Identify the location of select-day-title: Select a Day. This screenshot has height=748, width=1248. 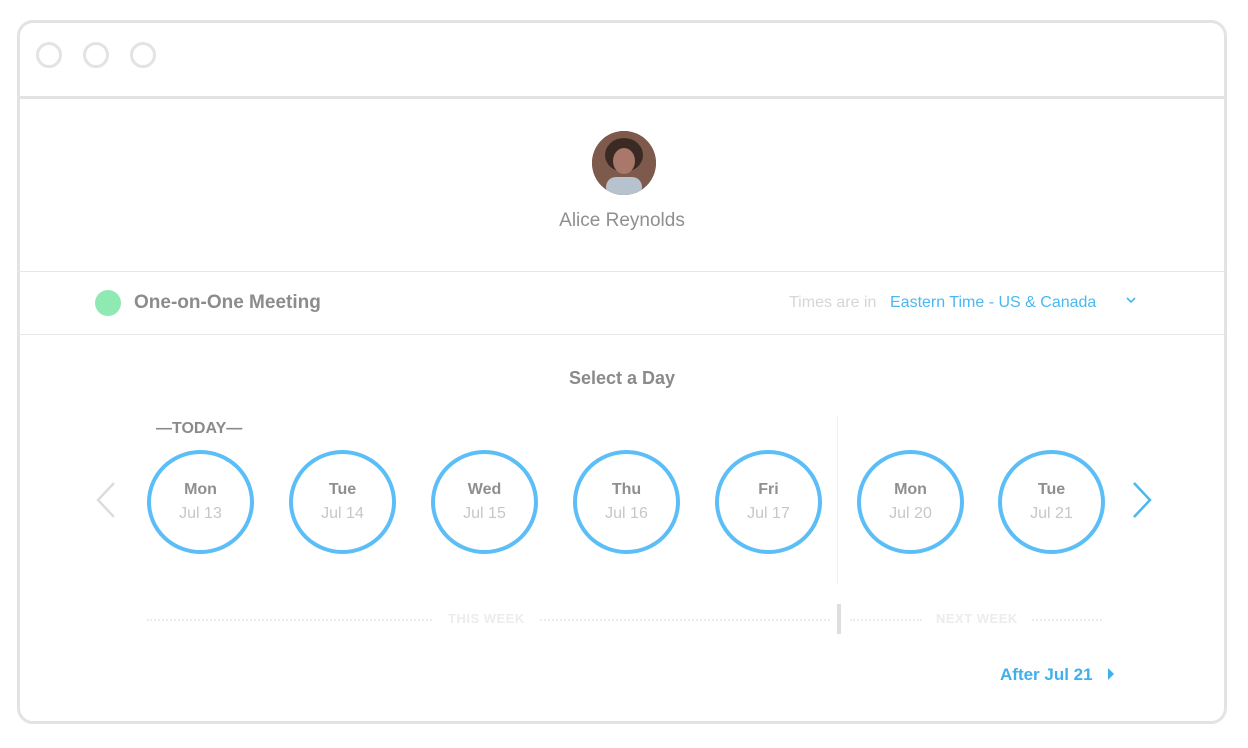
(622, 378).